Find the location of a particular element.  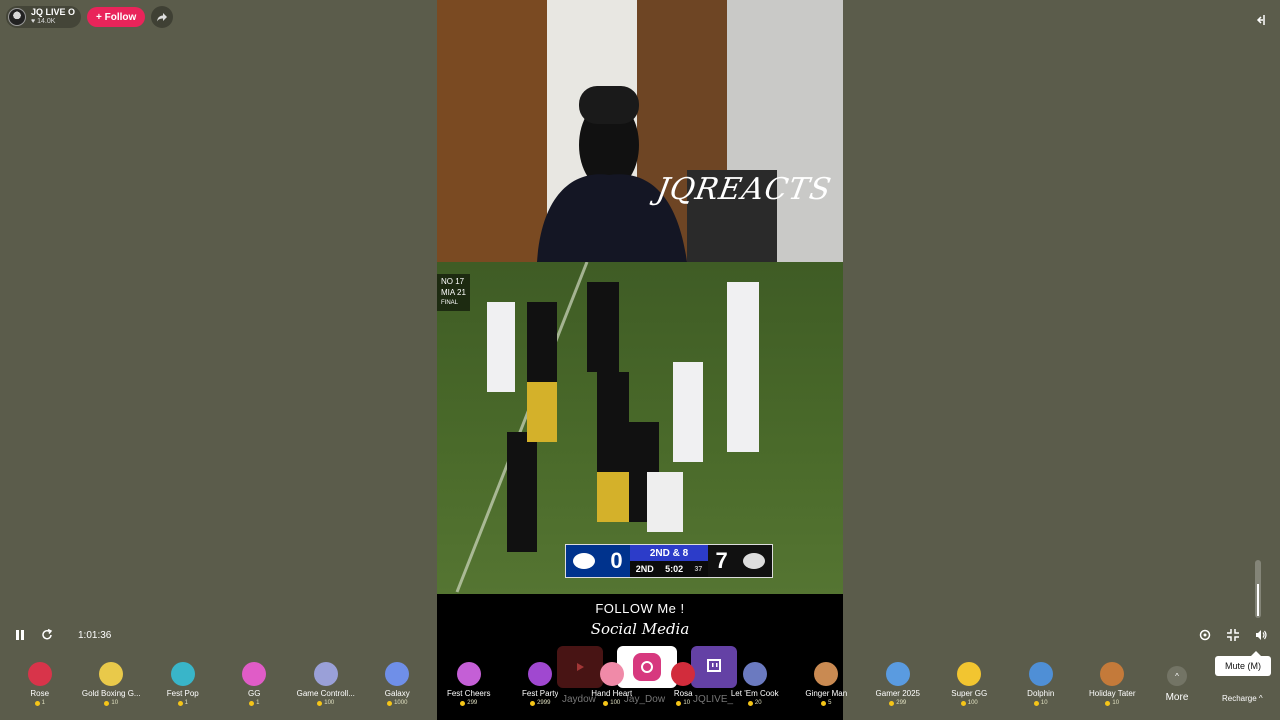

away-team: 0 is located at coordinates (598, 561).